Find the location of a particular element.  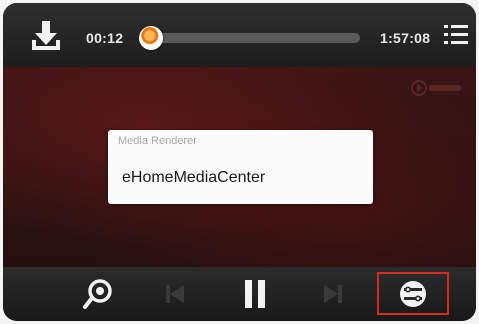

seek-bar is located at coordinates (254, 38).